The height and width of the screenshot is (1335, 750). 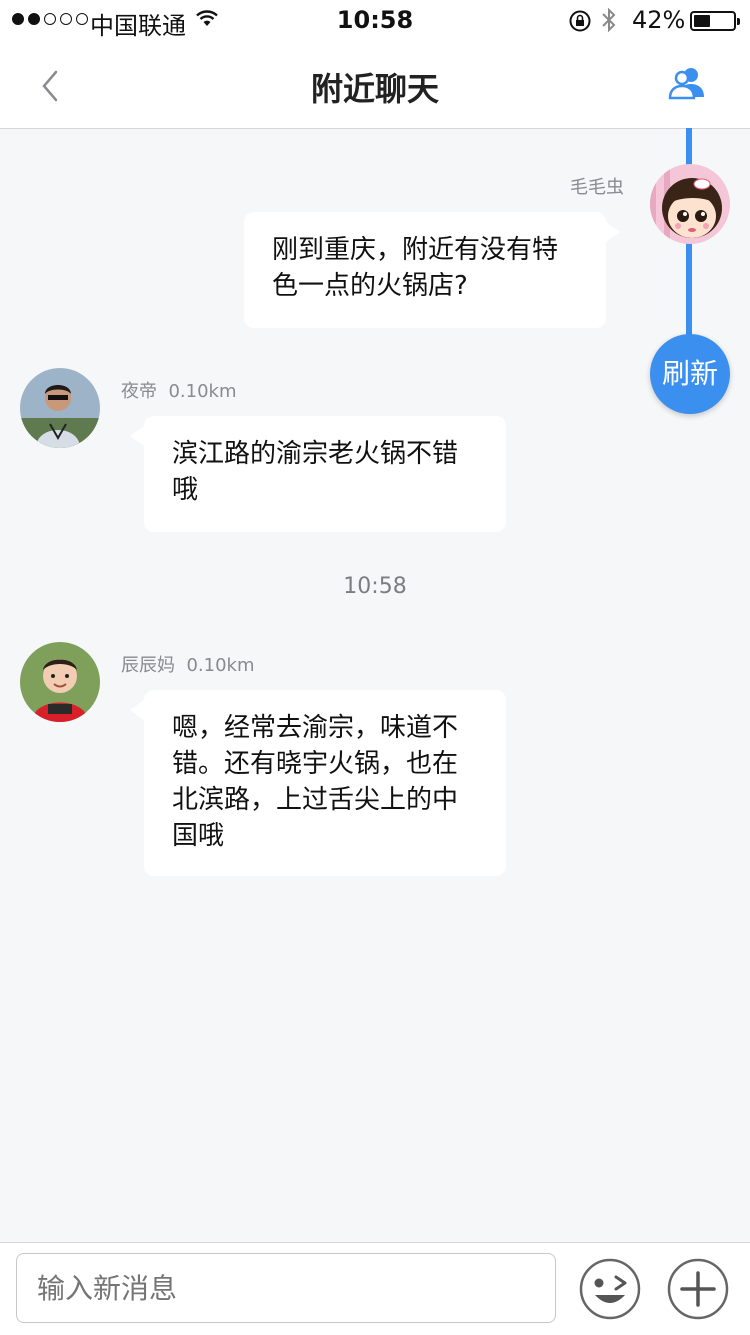 I want to click on battery-percent: 42%, so click(x=659, y=20).